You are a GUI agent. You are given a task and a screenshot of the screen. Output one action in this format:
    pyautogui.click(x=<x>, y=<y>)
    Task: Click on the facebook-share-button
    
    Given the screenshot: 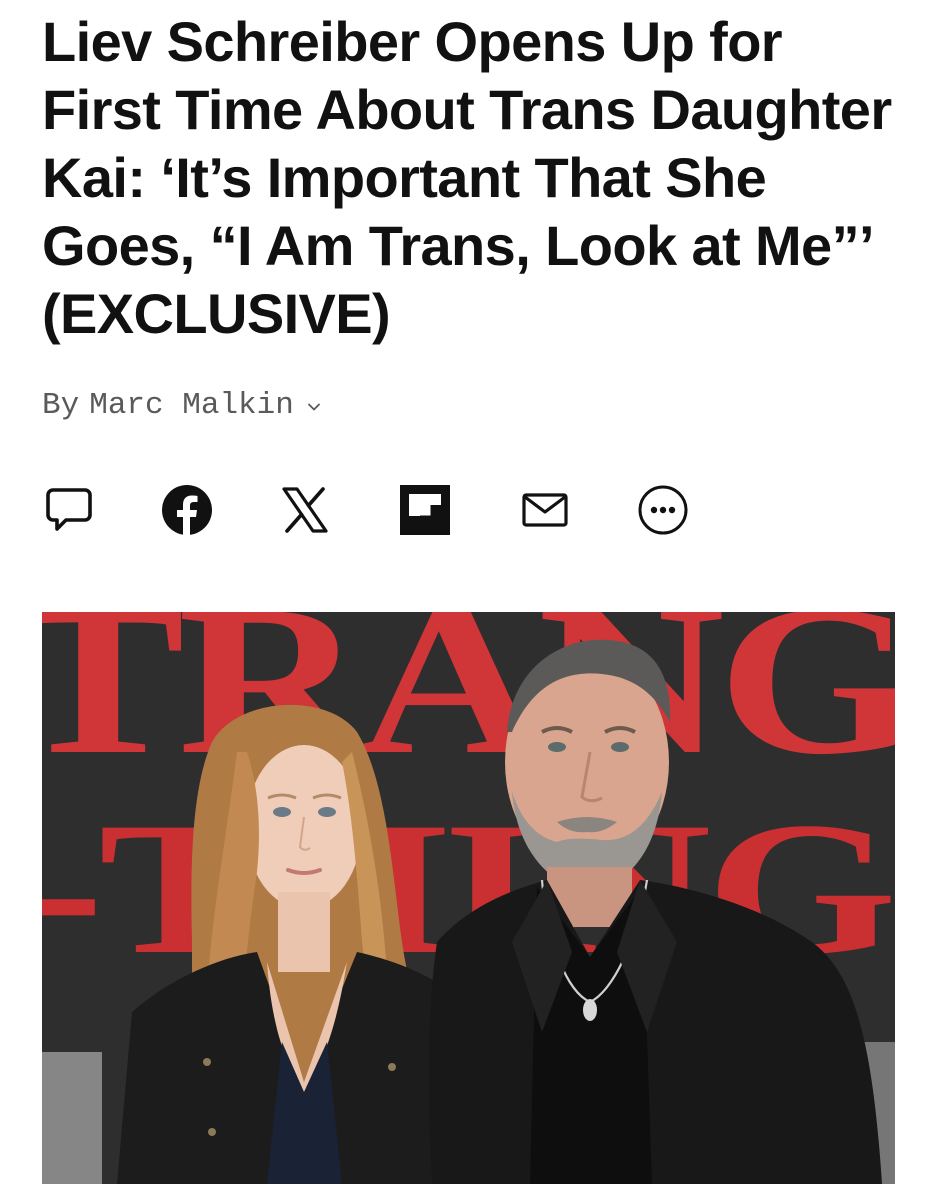 What is the action you would take?
    pyautogui.click(x=187, y=510)
    